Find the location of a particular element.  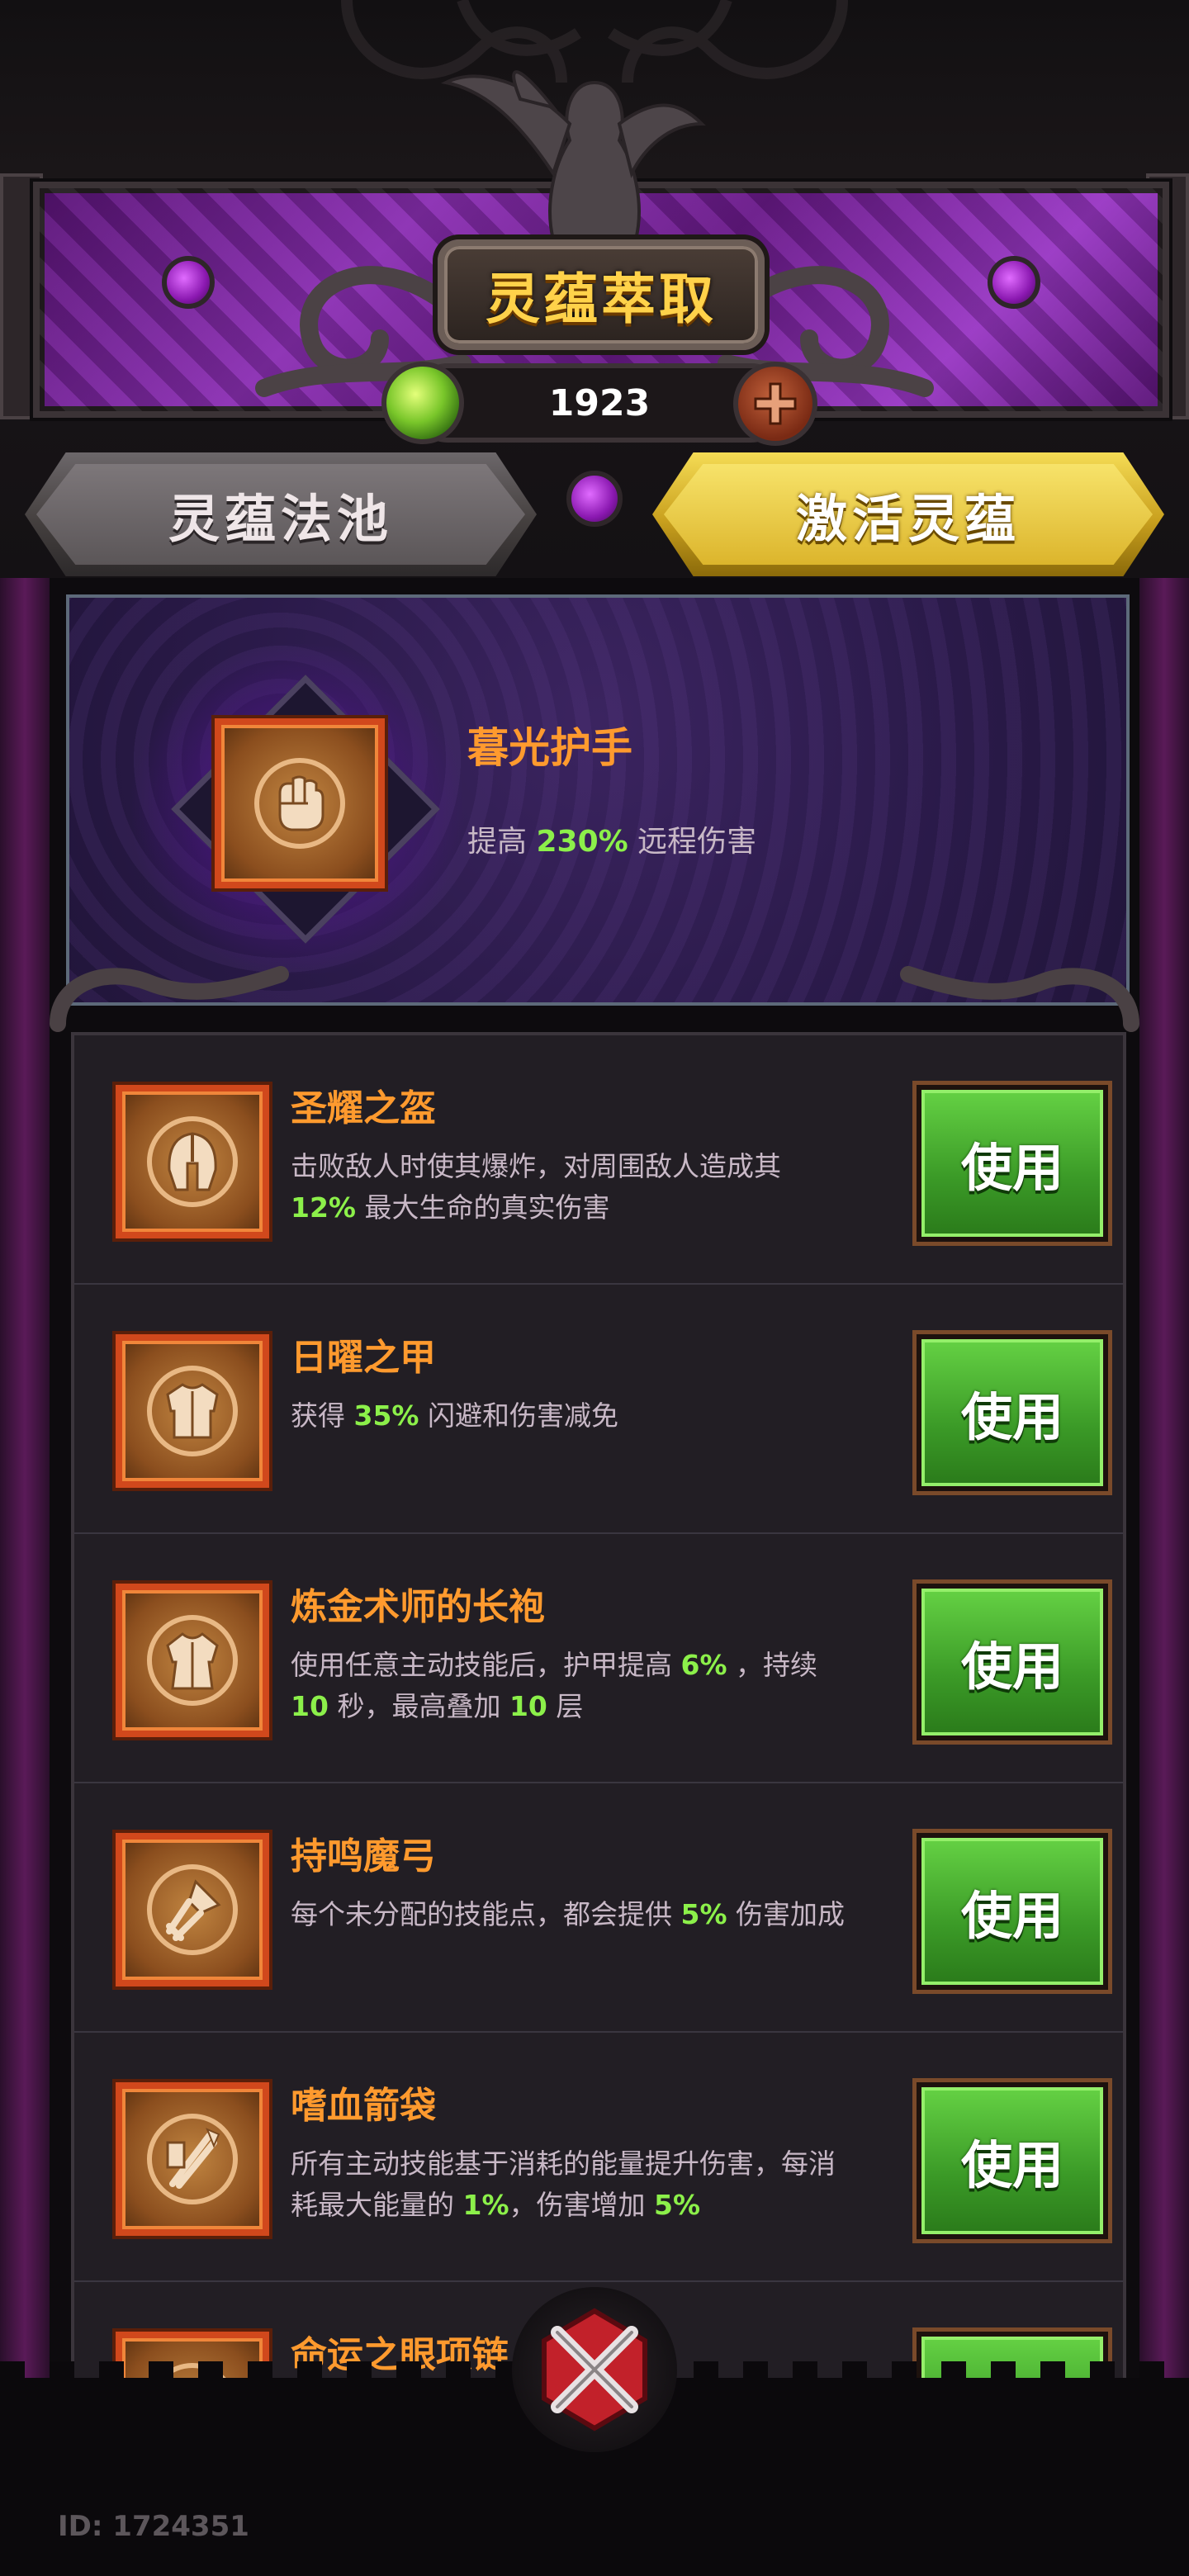

crossed-swords-close-icon is located at coordinates (594, 2370).